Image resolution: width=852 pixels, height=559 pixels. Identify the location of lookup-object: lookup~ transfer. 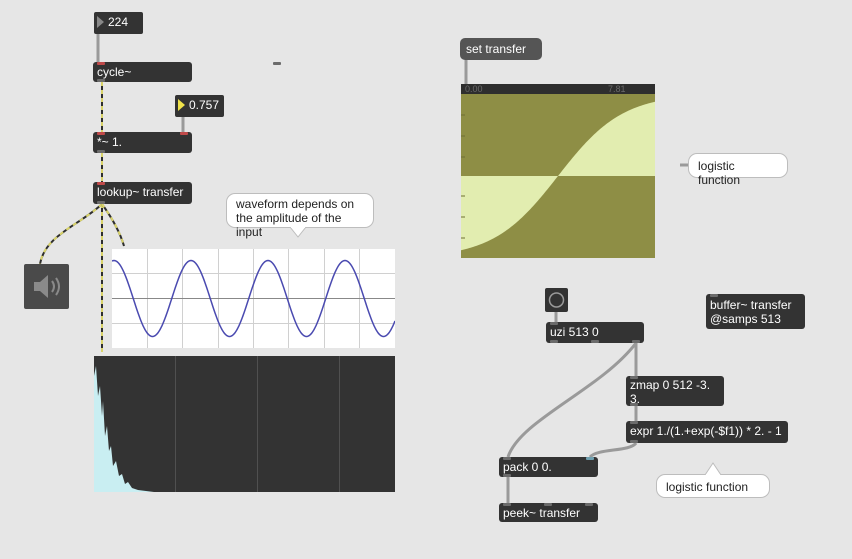
(142, 193).